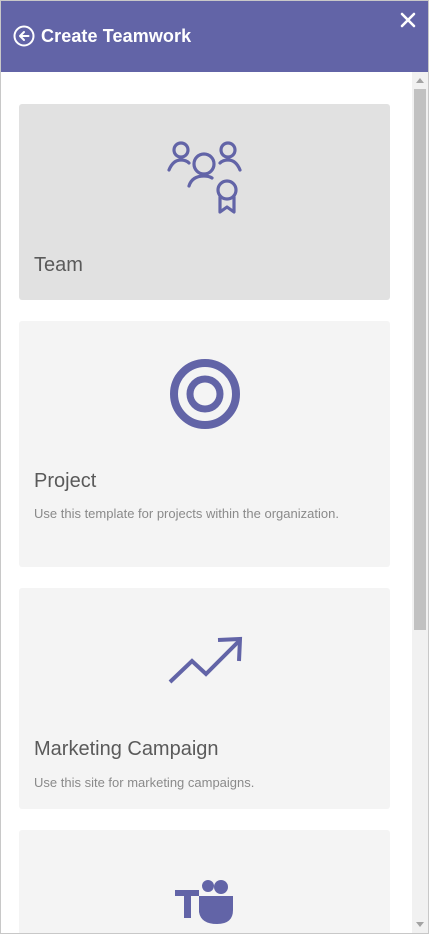 The width and height of the screenshot is (429, 934). What do you see at coordinates (58, 265) in the screenshot?
I see `template-title: Team` at bounding box center [58, 265].